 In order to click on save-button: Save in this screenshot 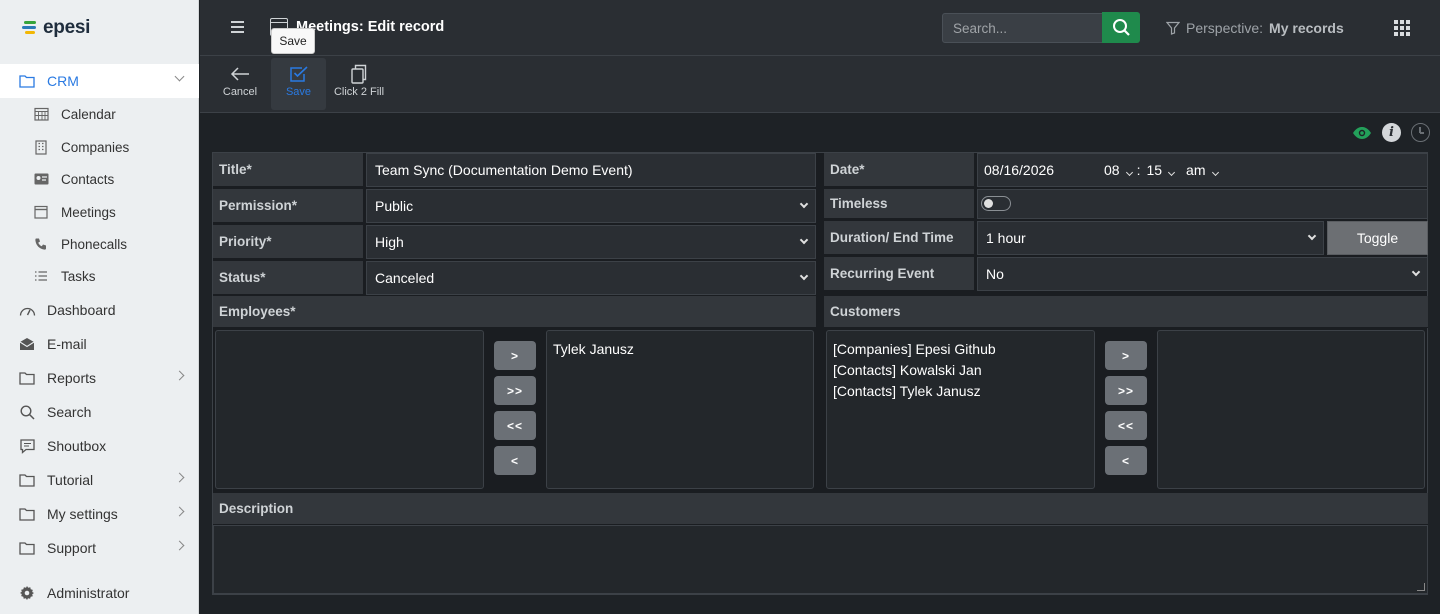, I will do `click(298, 84)`.